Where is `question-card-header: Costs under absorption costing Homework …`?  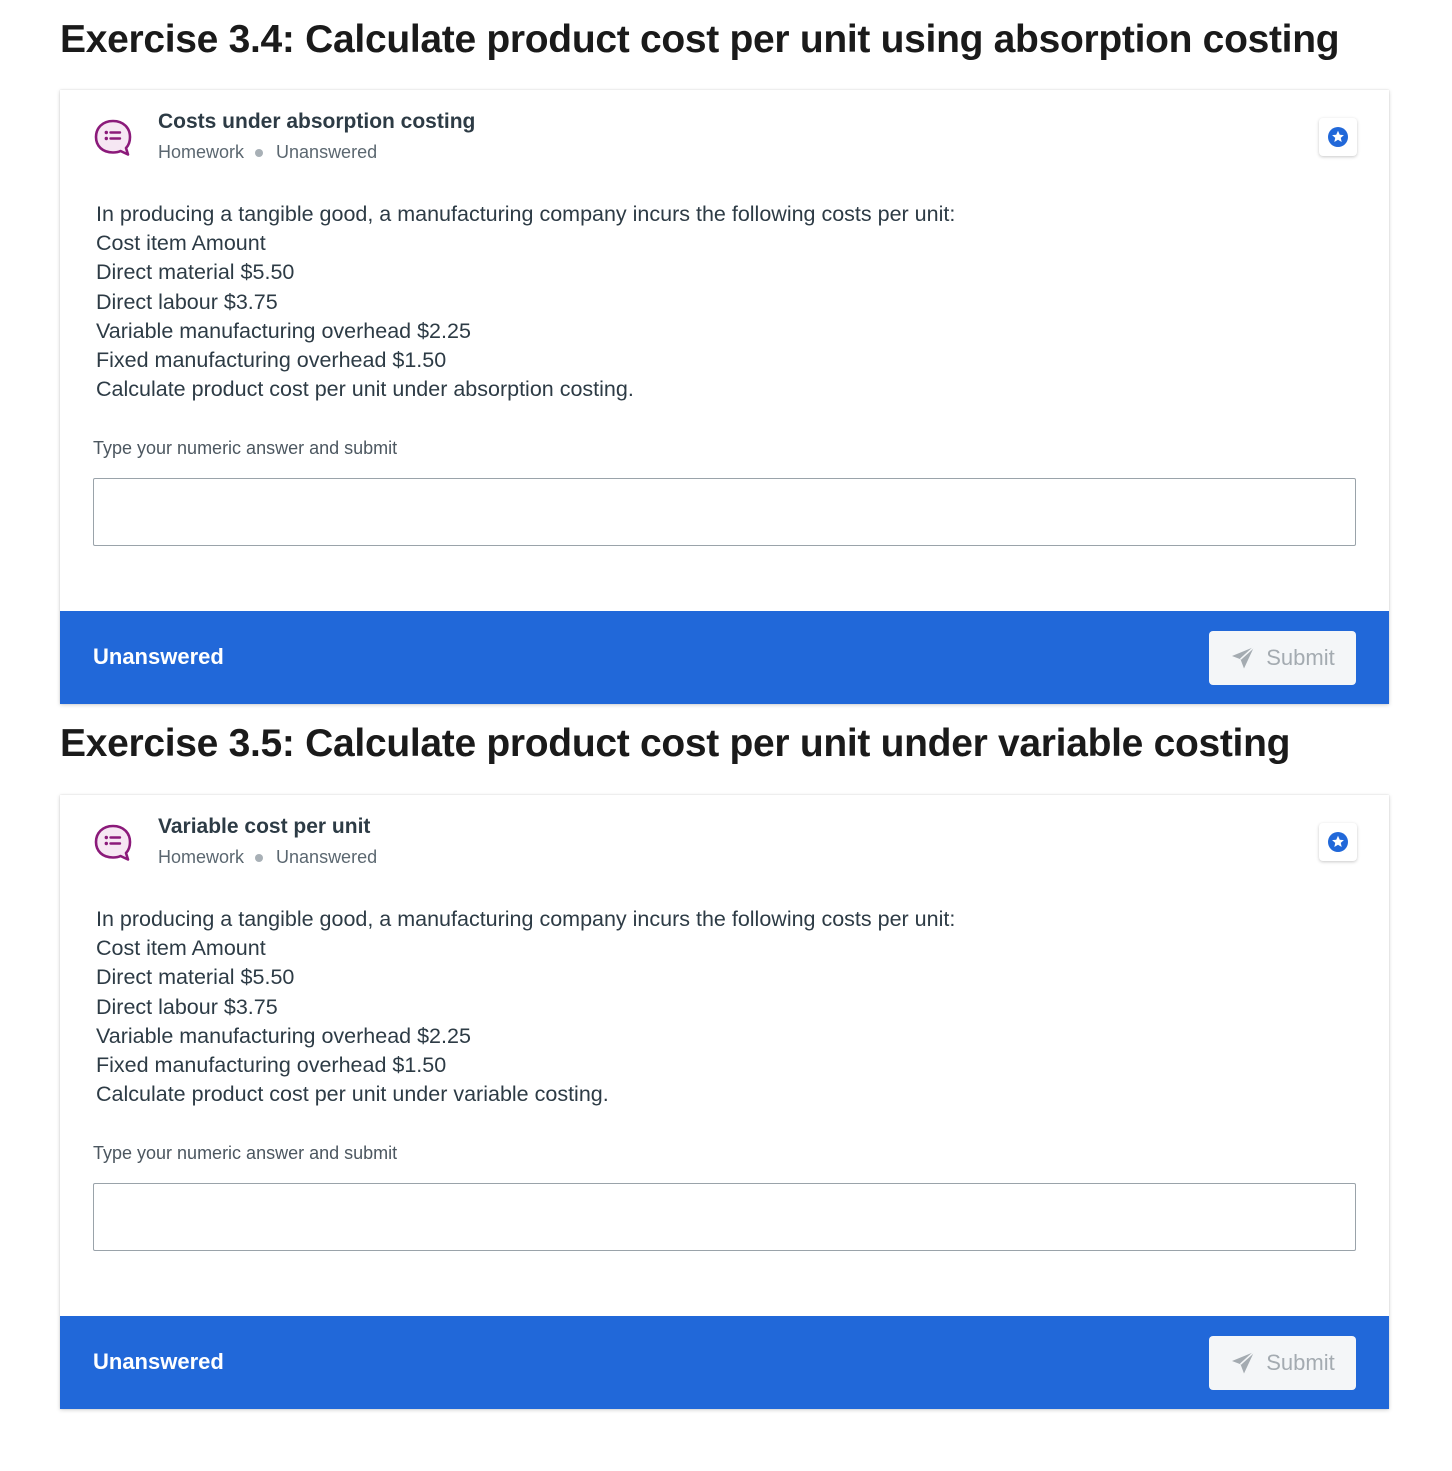 question-card-header: Costs under absorption costing Homework … is located at coordinates (724, 135).